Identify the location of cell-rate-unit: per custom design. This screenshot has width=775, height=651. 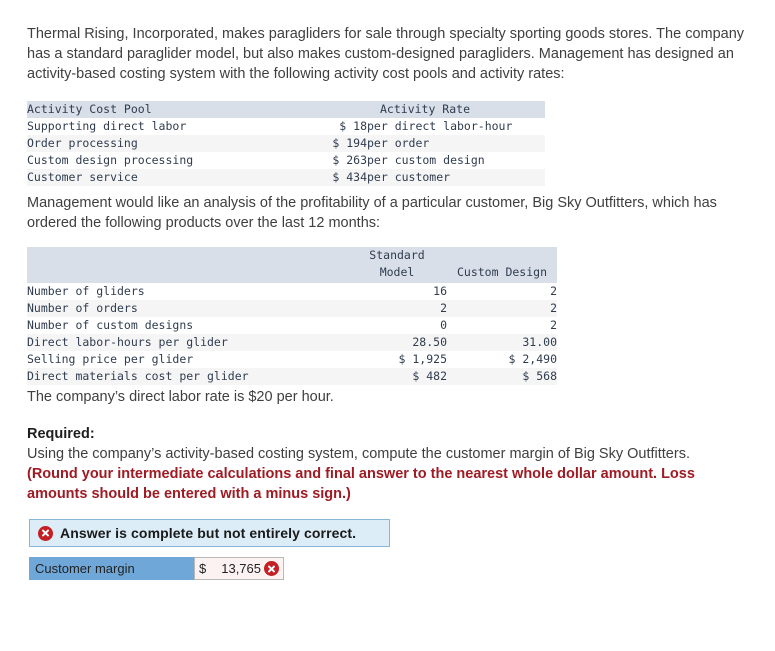
(426, 160).